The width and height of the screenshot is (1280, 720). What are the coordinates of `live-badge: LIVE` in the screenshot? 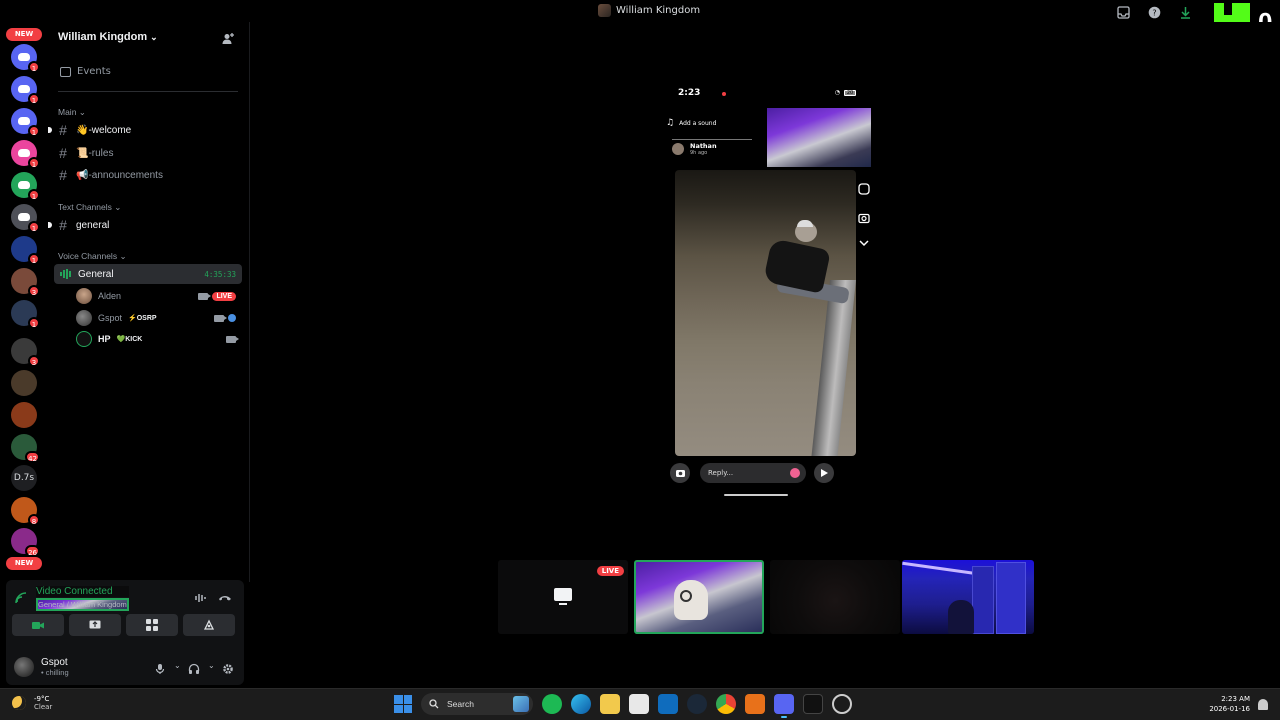 It's located at (224, 296).